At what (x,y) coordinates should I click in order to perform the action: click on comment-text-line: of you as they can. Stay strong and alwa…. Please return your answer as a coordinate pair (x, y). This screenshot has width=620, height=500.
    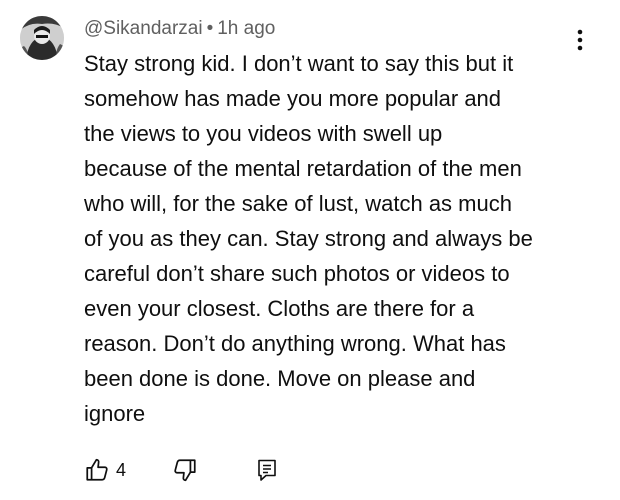
    Looking at the image, I should click on (308, 238).